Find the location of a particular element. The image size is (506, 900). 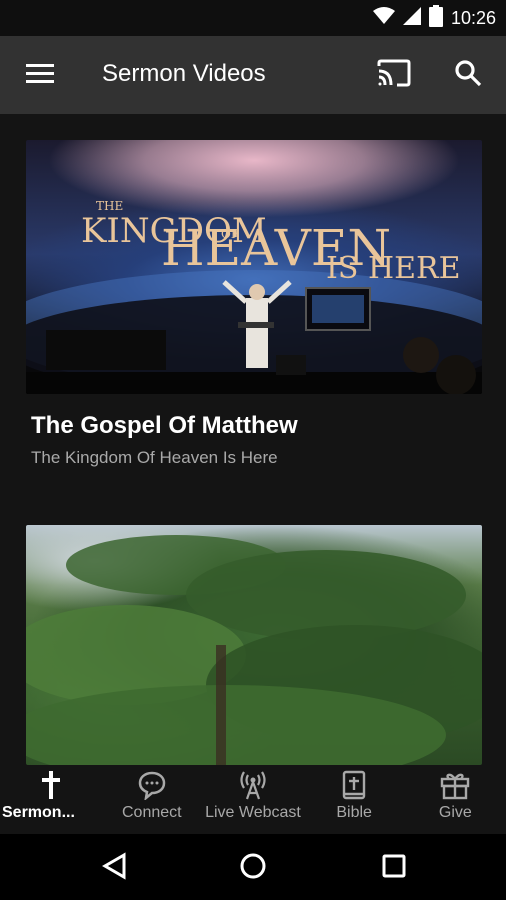

chat-bubble-icon is located at coordinates (152, 785).